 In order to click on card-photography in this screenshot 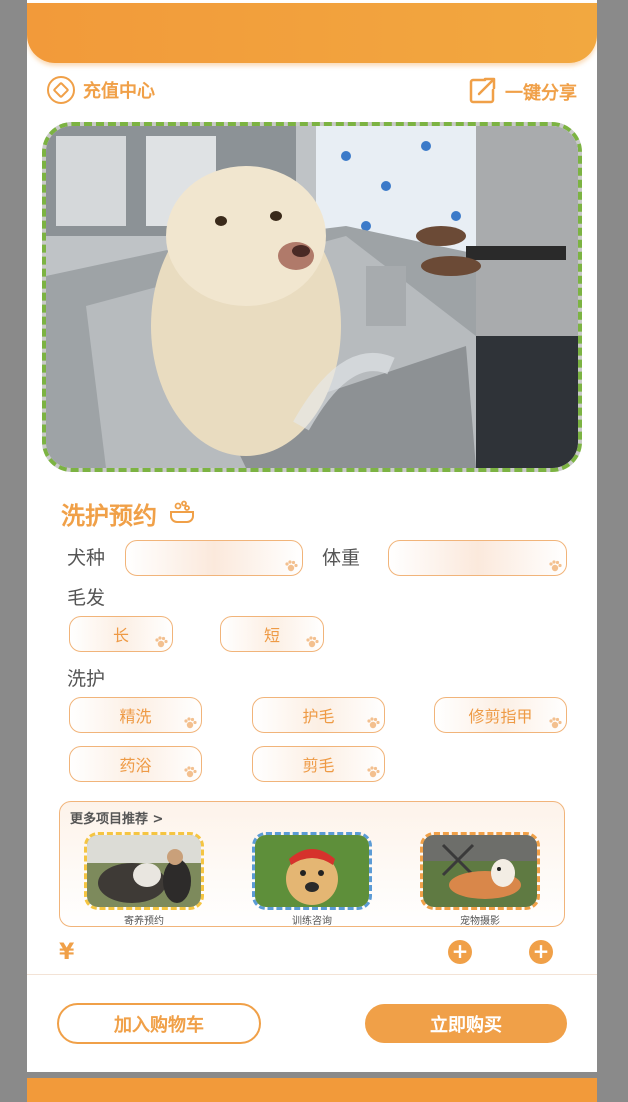, I will do `click(480, 871)`.